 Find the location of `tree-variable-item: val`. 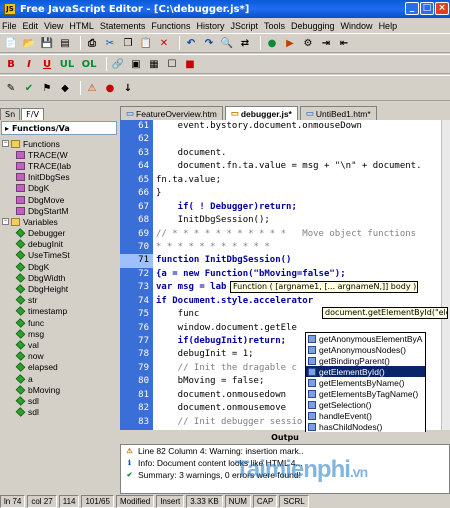

tree-variable-item: val is located at coordinates (59, 344).